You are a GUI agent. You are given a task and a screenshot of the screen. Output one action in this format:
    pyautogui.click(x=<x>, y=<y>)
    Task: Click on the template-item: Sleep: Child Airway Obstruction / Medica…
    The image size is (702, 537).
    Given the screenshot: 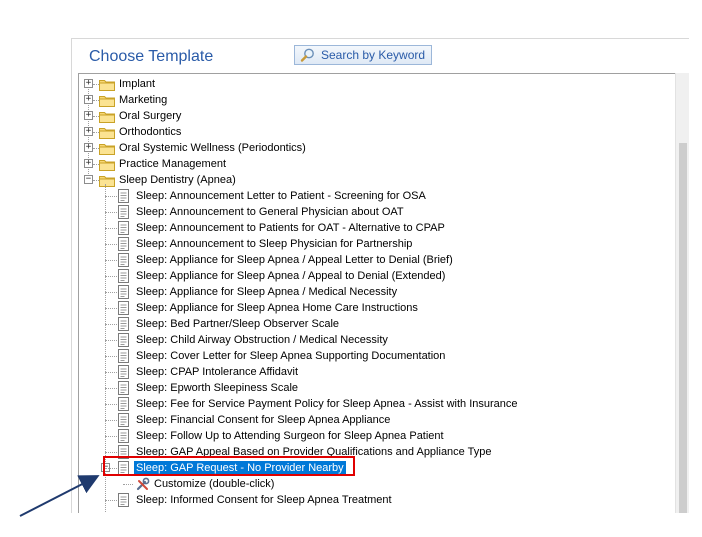 What is the action you would take?
    pyautogui.click(x=262, y=340)
    